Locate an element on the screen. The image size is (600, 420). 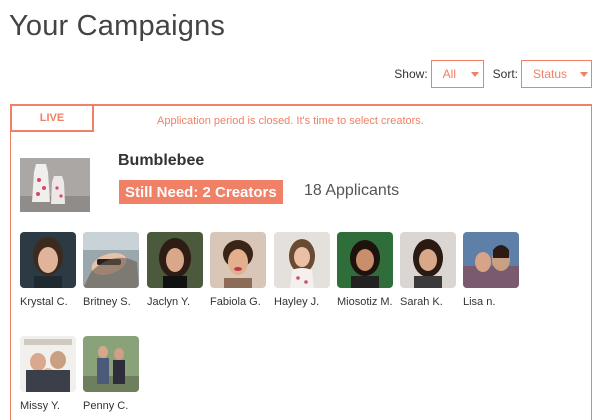
page-title: Your Campaigns is located at coordinates (117, 26).